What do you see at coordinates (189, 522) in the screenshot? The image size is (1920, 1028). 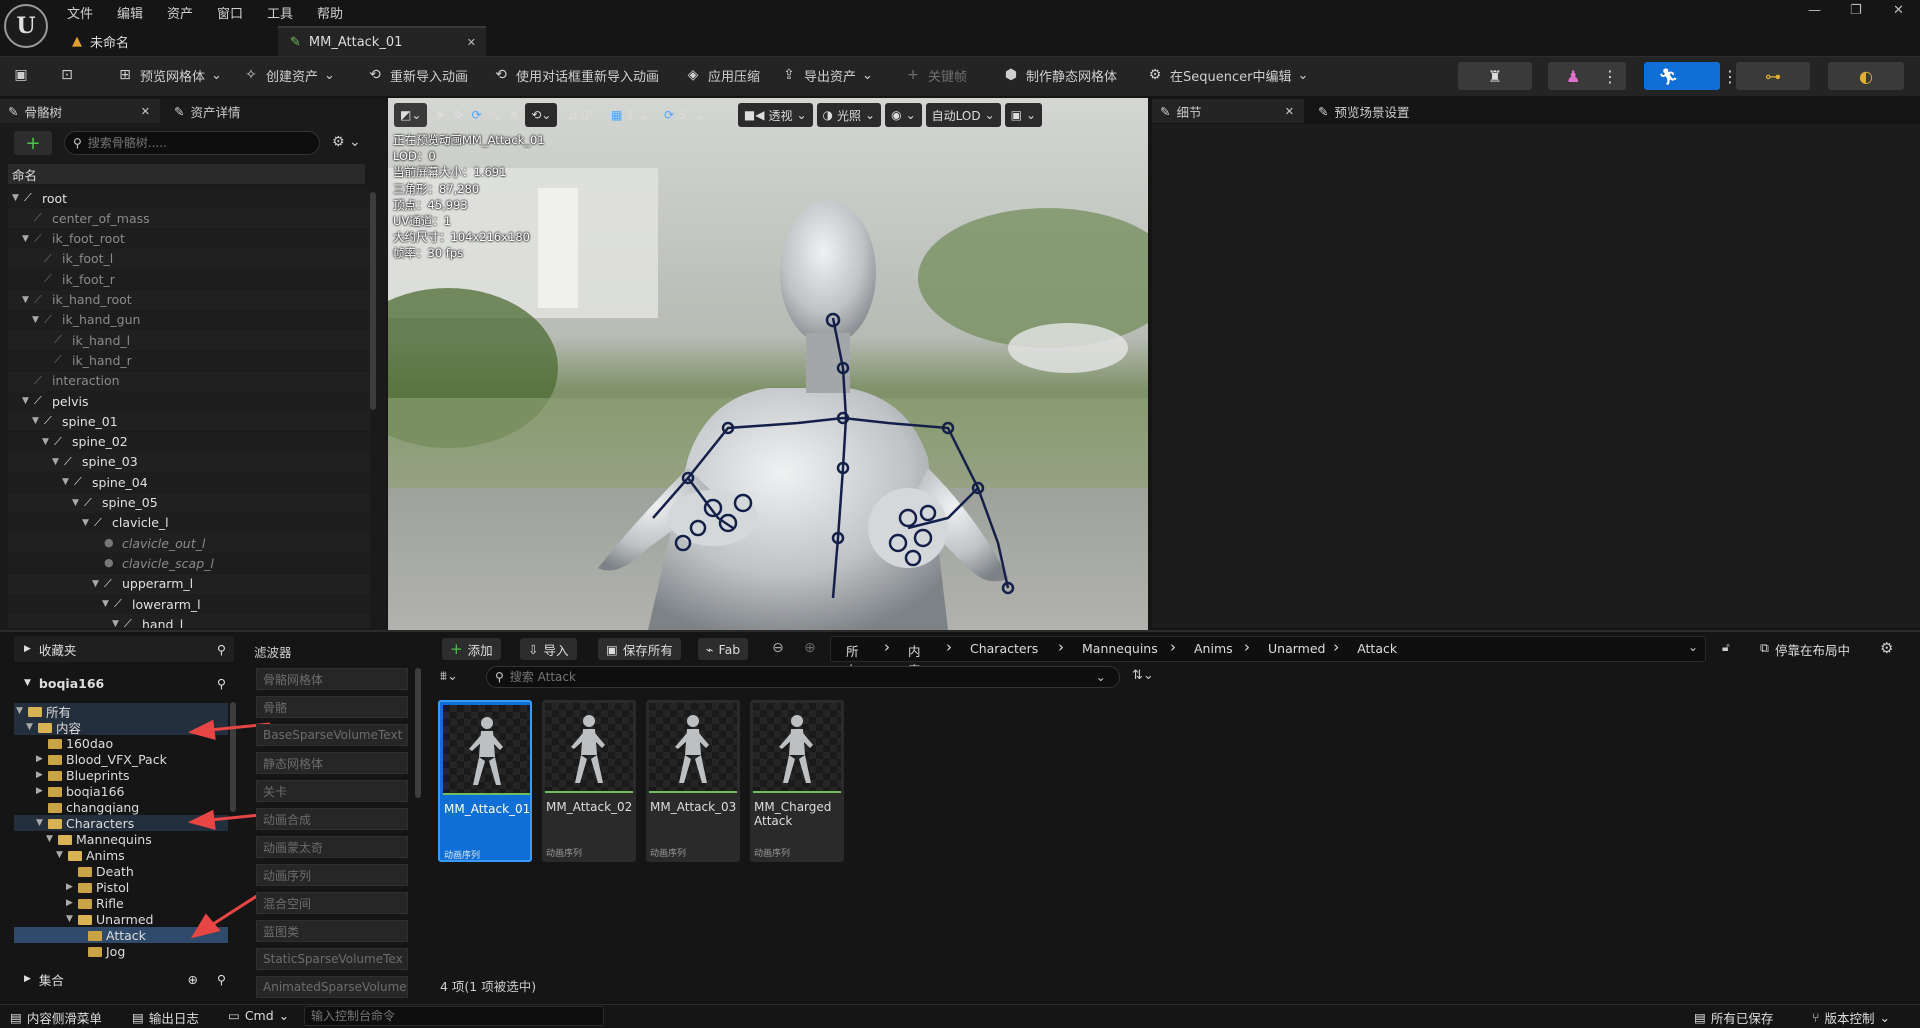 I see `bone-row-clavicle-l: ▼ ⟋ clavicle_l` at bounding box center [189, 522].